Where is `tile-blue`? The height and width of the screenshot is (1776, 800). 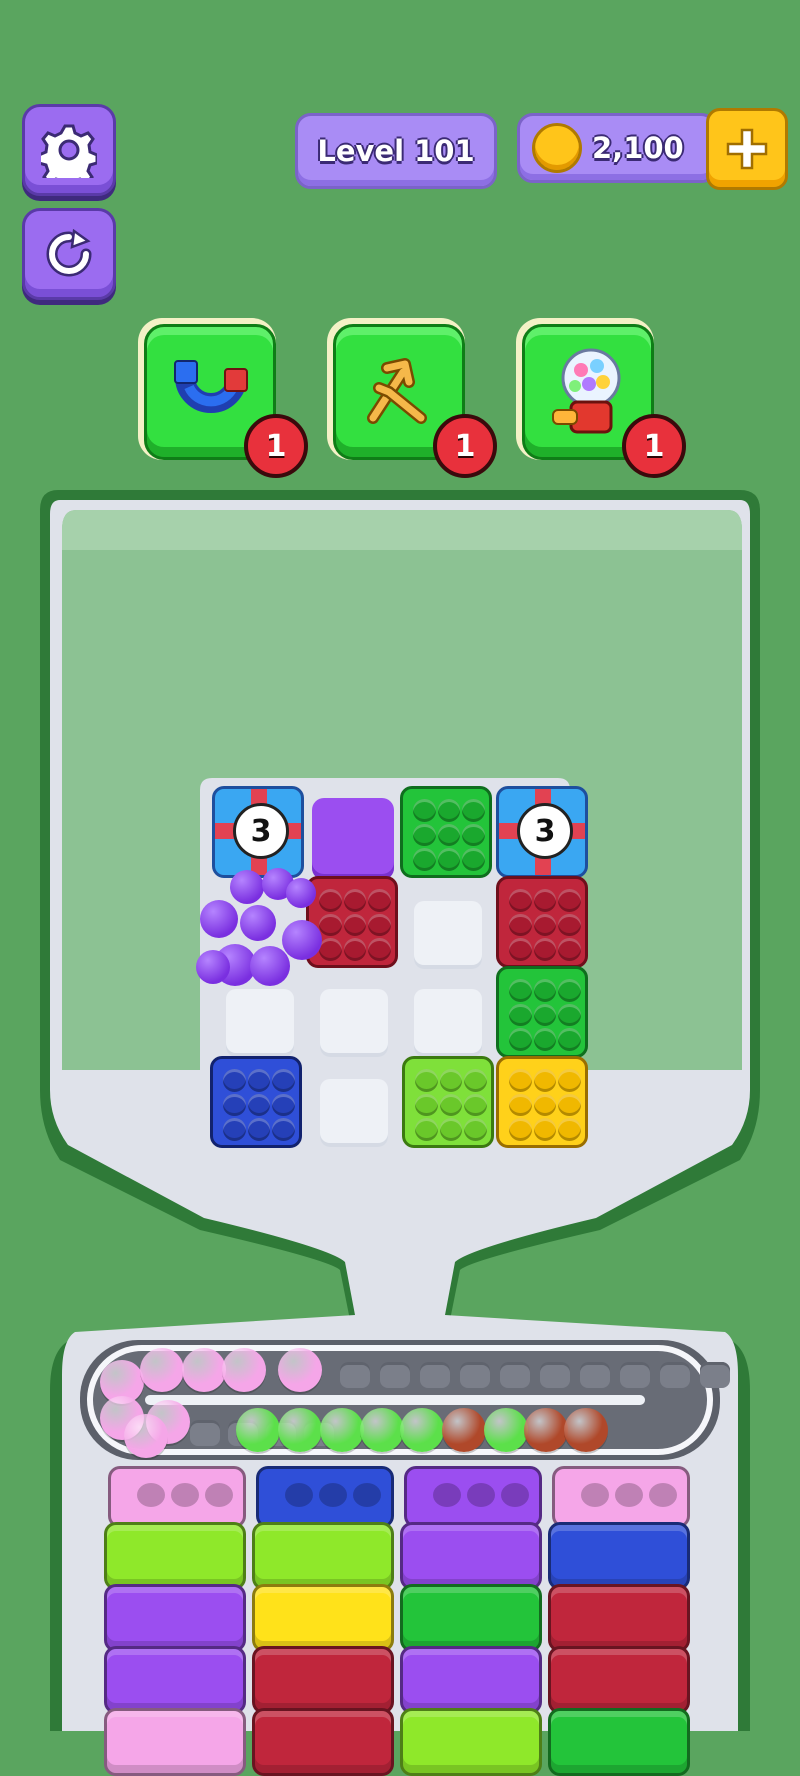 tile-blue is located at coordinates (256, 1102).